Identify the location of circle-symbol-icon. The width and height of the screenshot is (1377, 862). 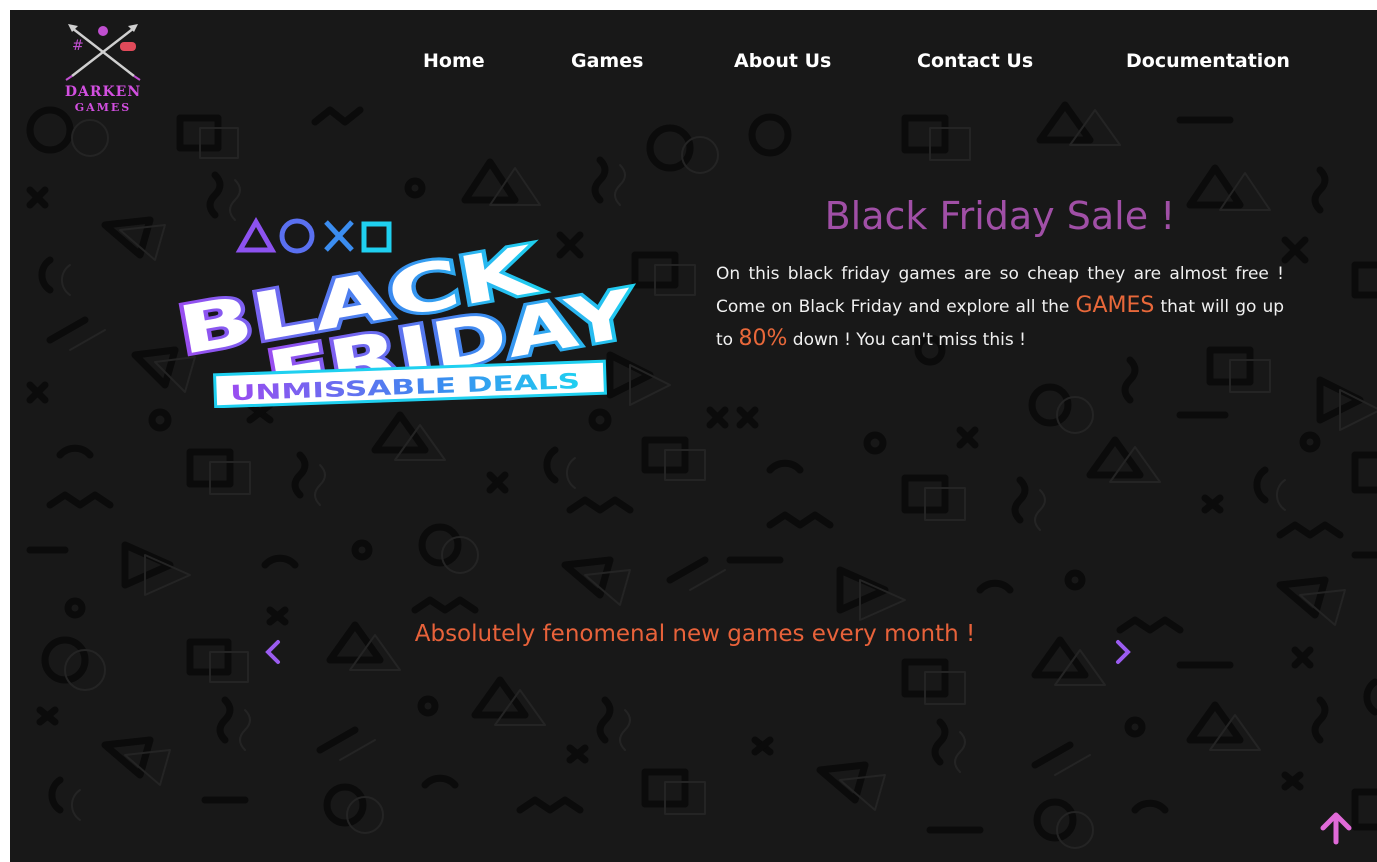
(297, 236).